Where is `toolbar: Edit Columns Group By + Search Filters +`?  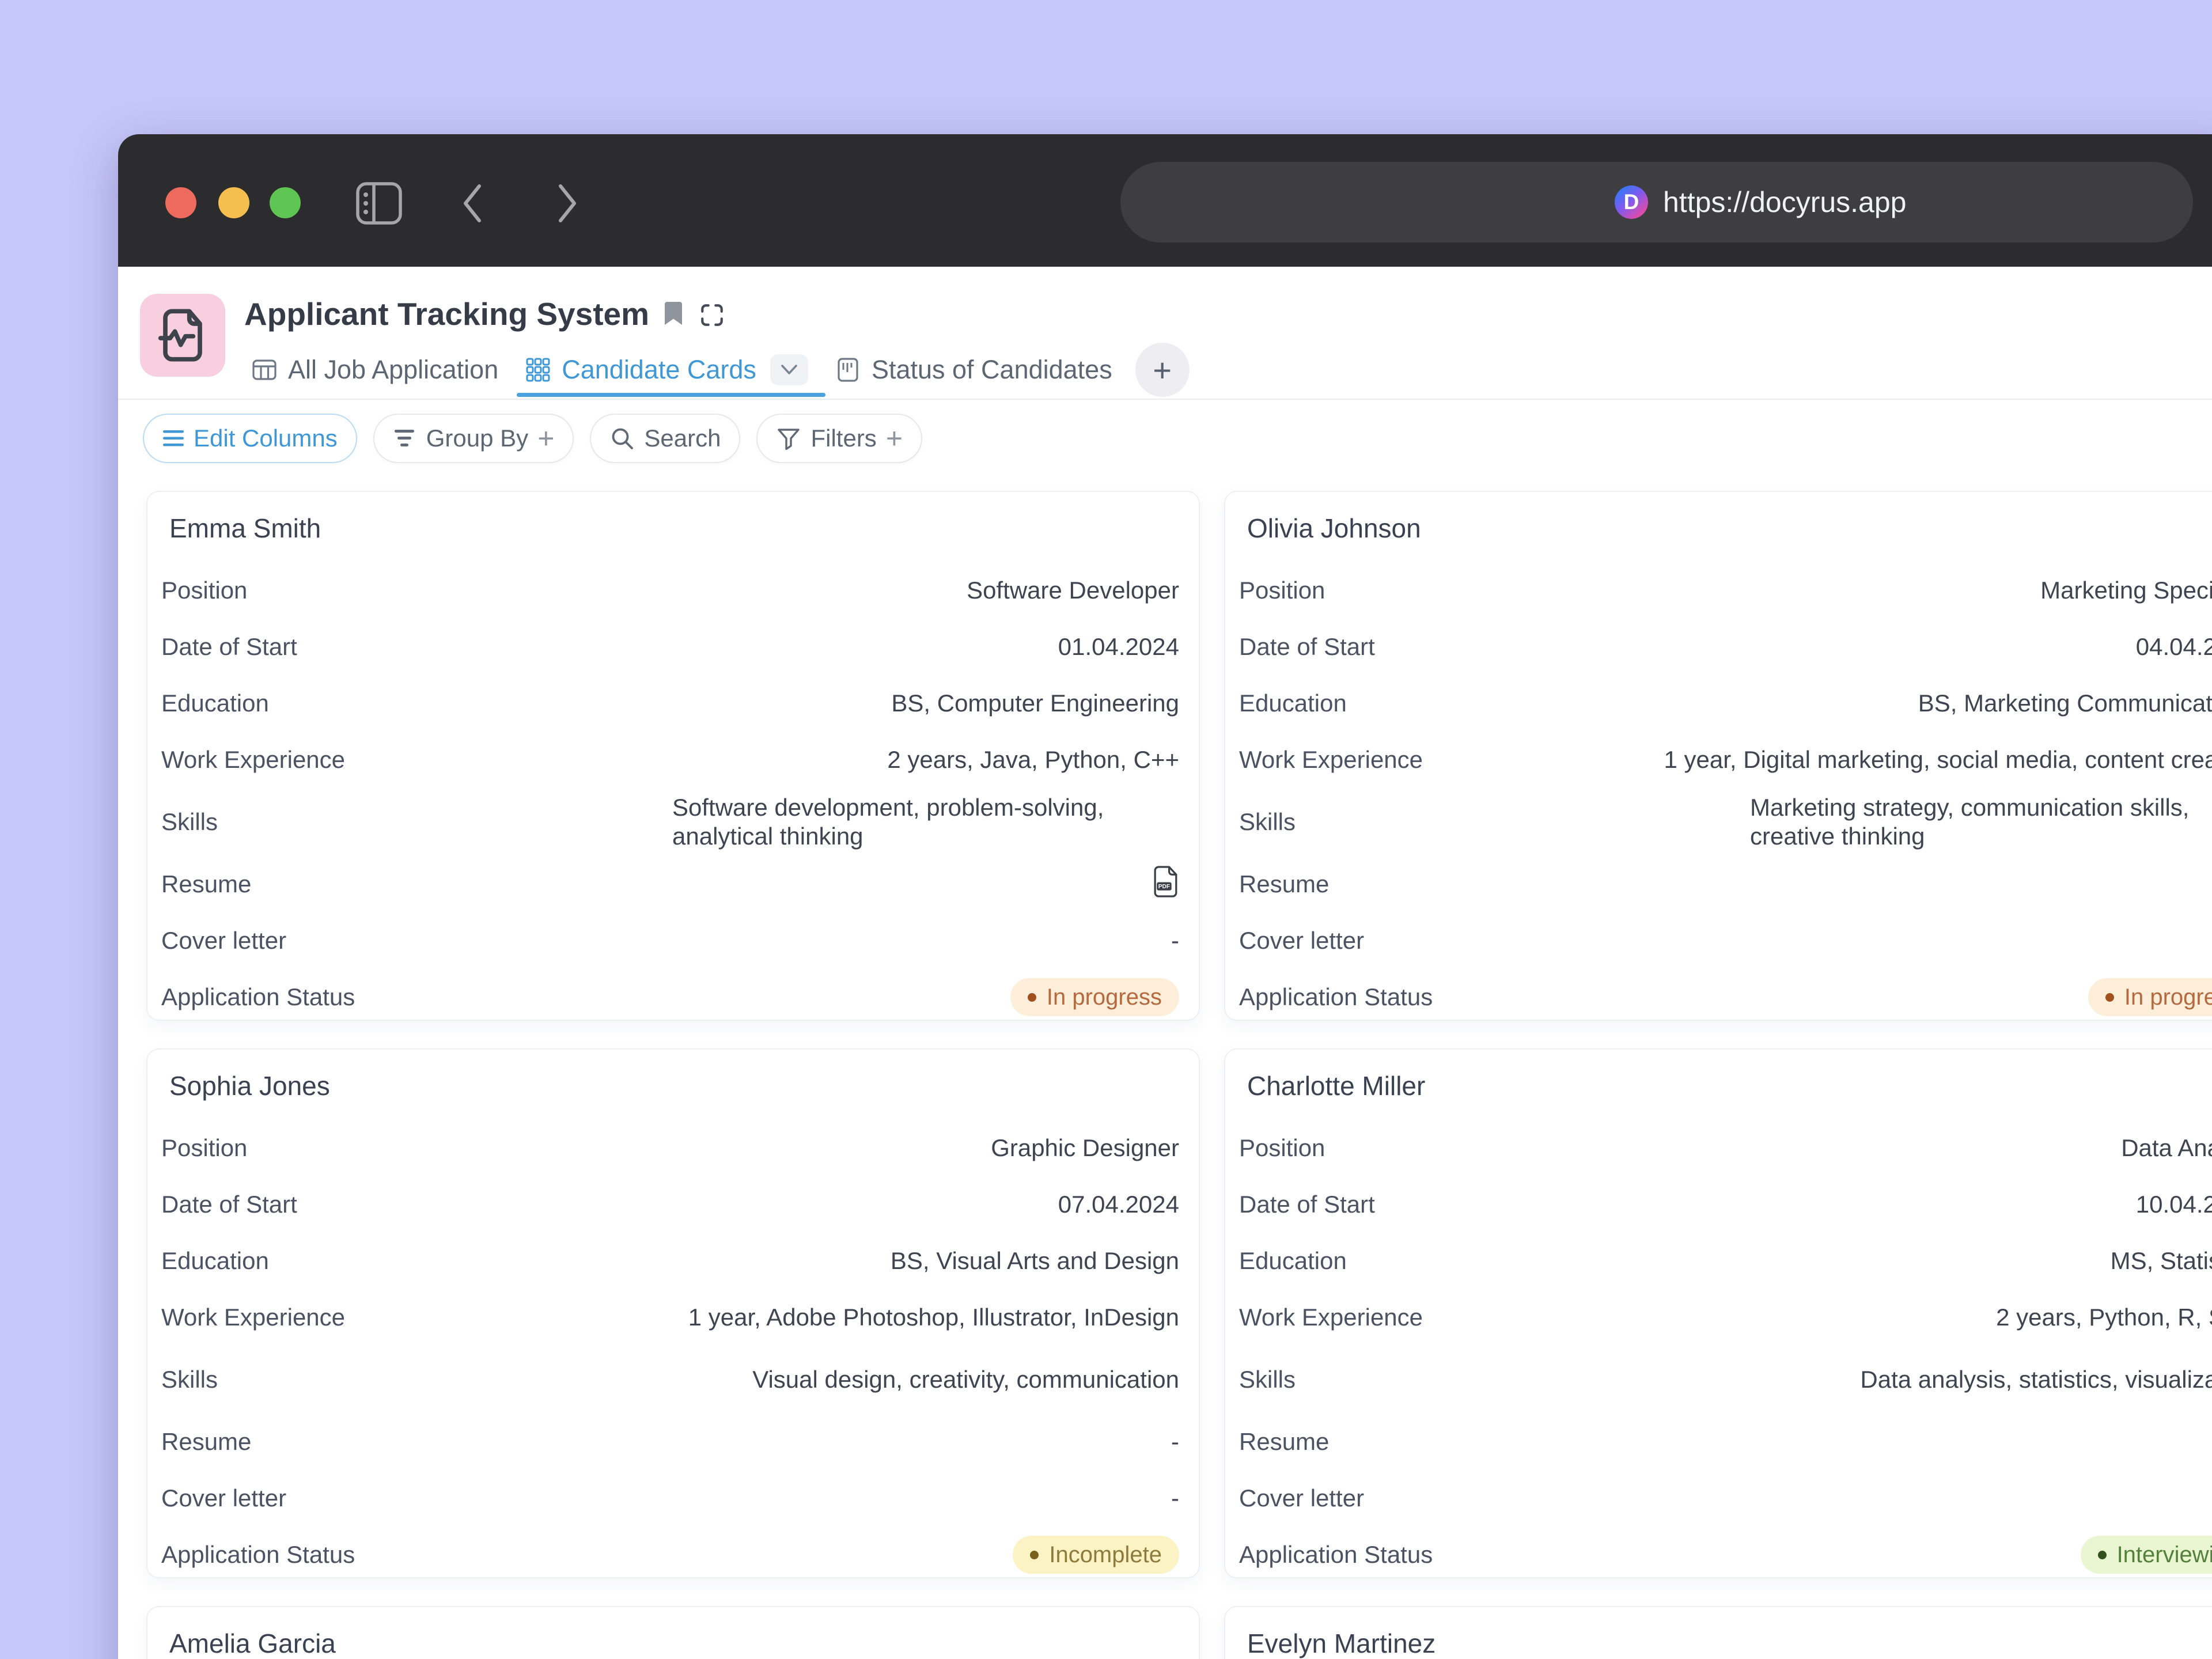
toolbar: Edit Columns Group By + Search Filters + is located at coordinates (533, 438).